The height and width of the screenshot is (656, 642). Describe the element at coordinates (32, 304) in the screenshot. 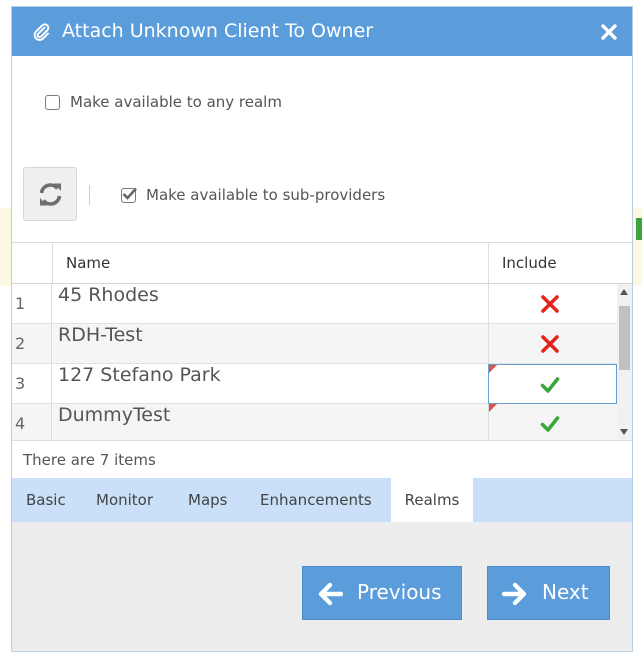

I see `row-number: 1` at that location.